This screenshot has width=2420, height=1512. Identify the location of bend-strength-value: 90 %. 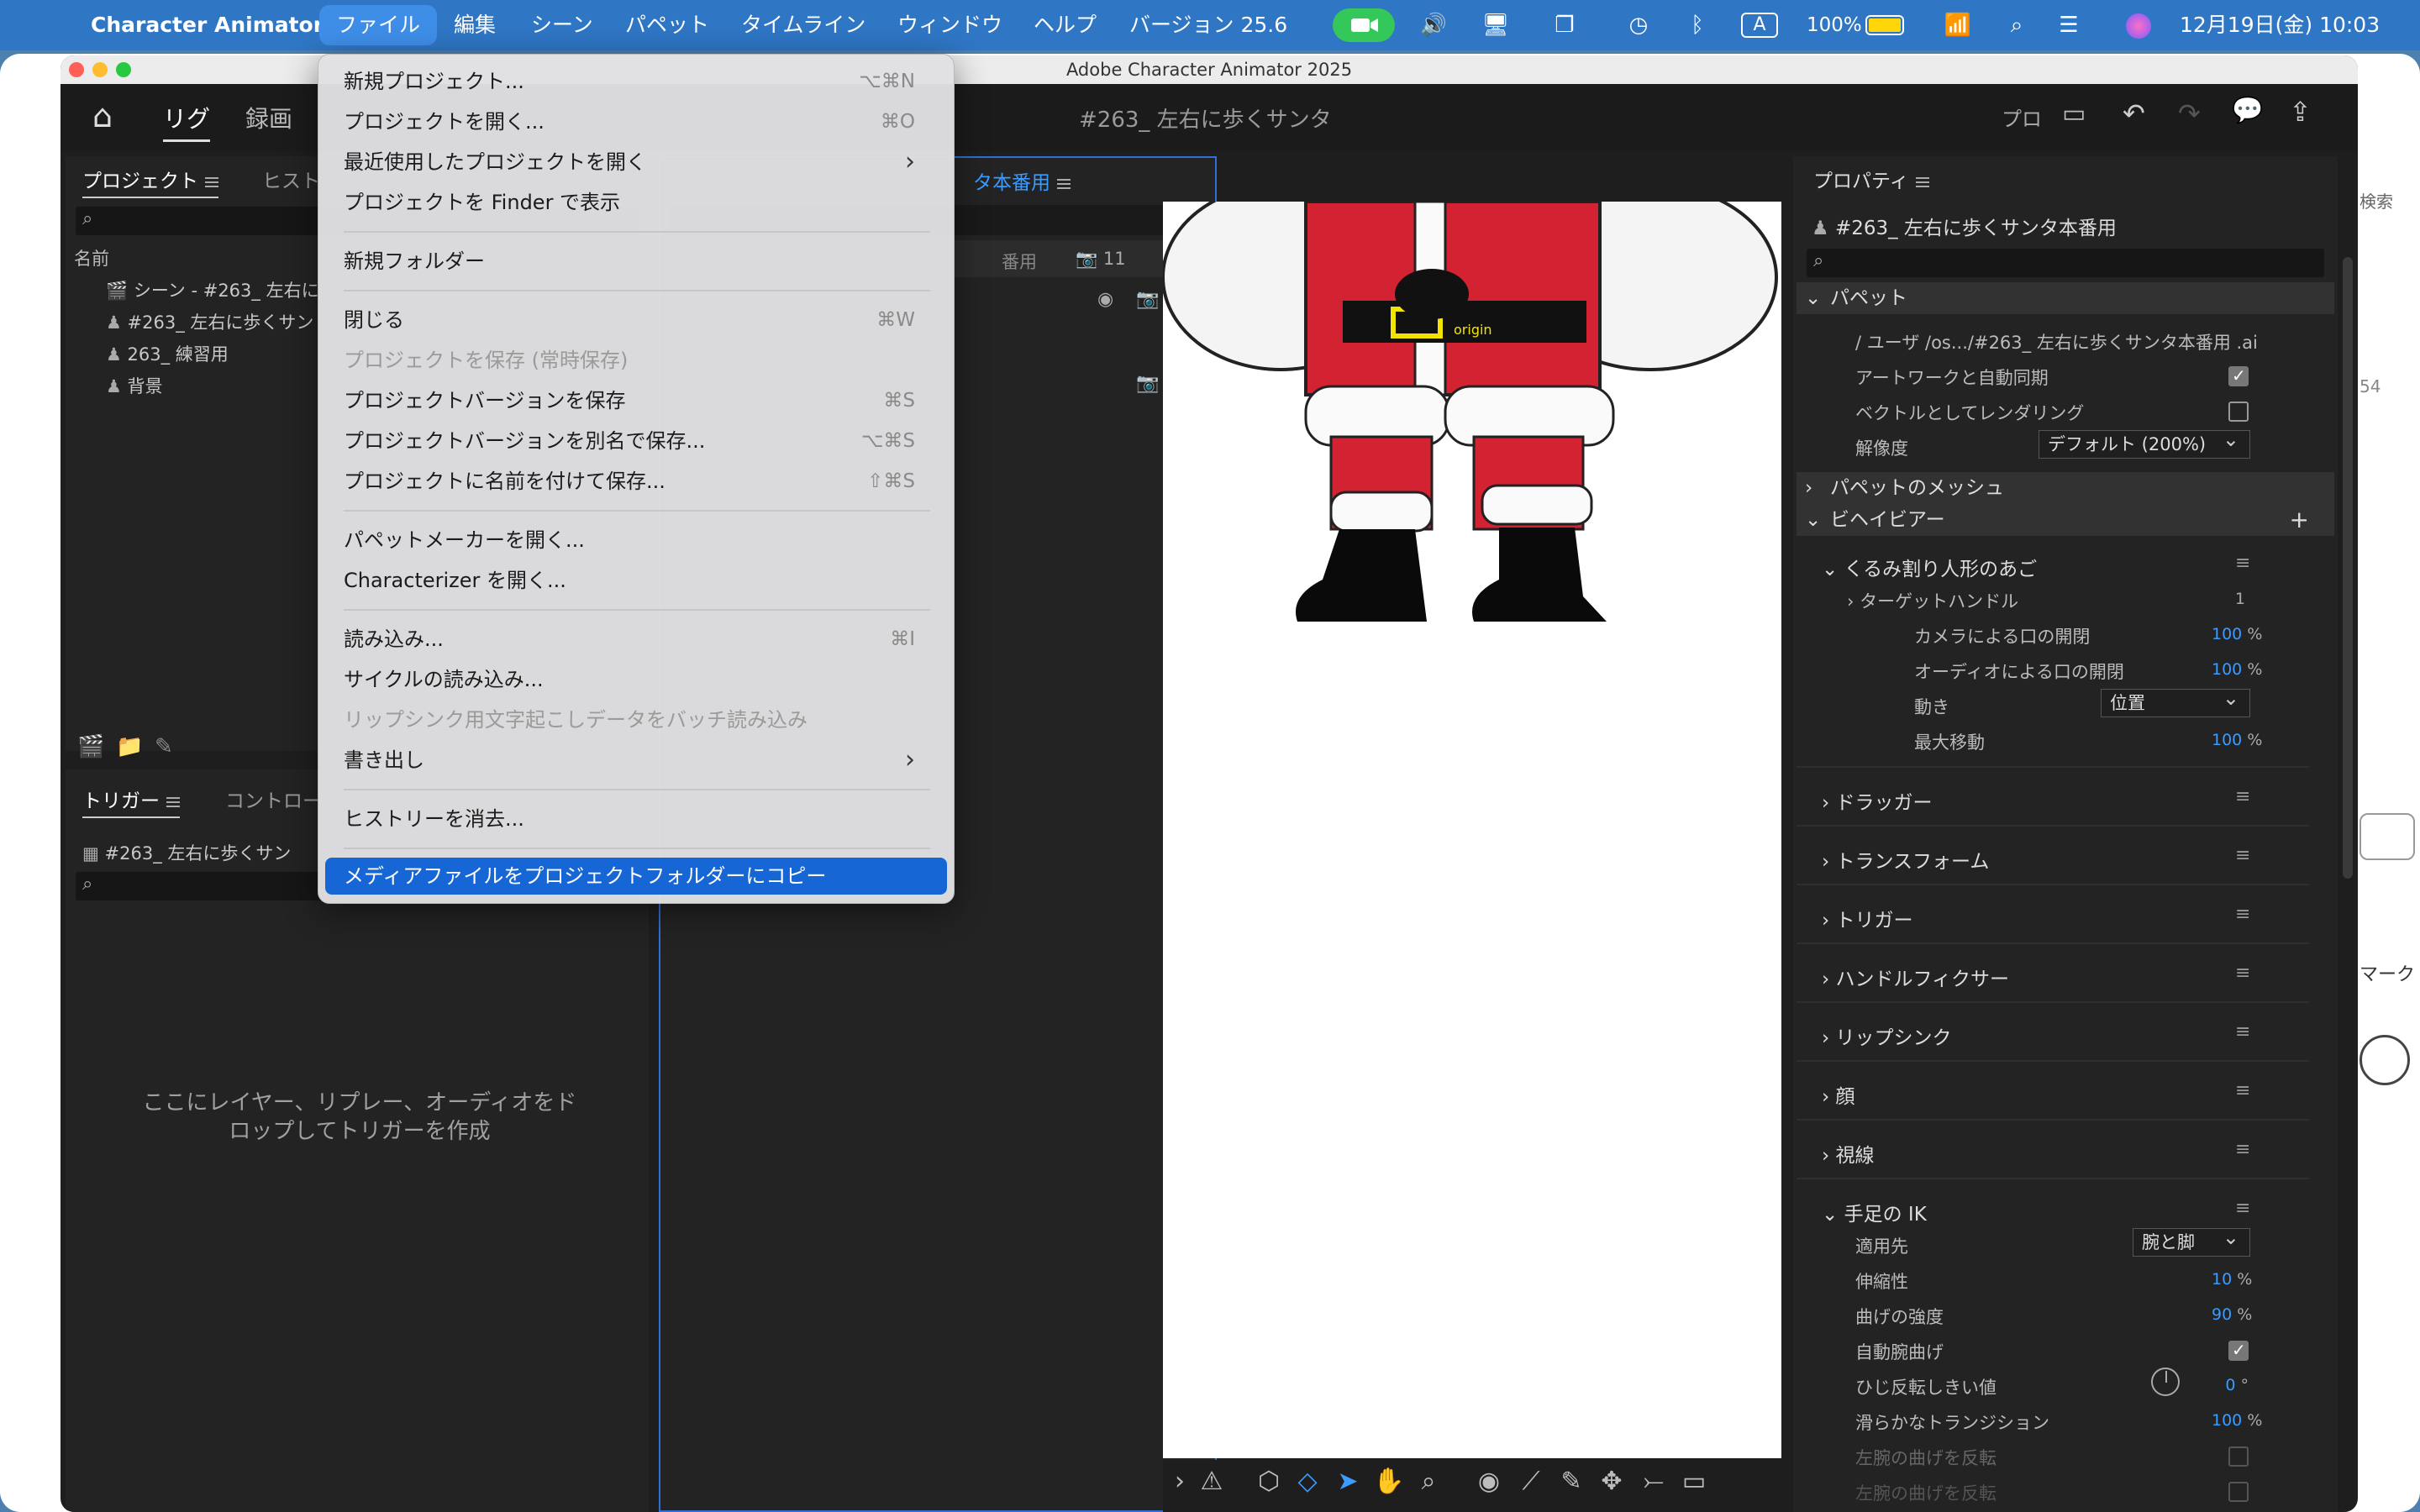
(2232, 1314).